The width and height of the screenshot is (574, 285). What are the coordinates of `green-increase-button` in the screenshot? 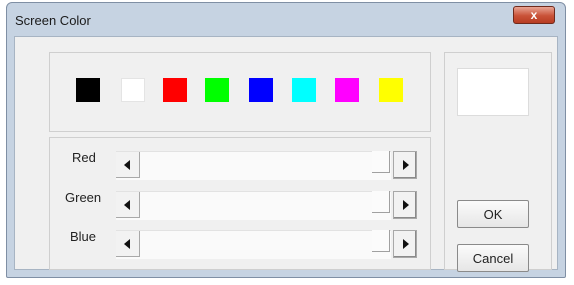 It's located at (405, 205).